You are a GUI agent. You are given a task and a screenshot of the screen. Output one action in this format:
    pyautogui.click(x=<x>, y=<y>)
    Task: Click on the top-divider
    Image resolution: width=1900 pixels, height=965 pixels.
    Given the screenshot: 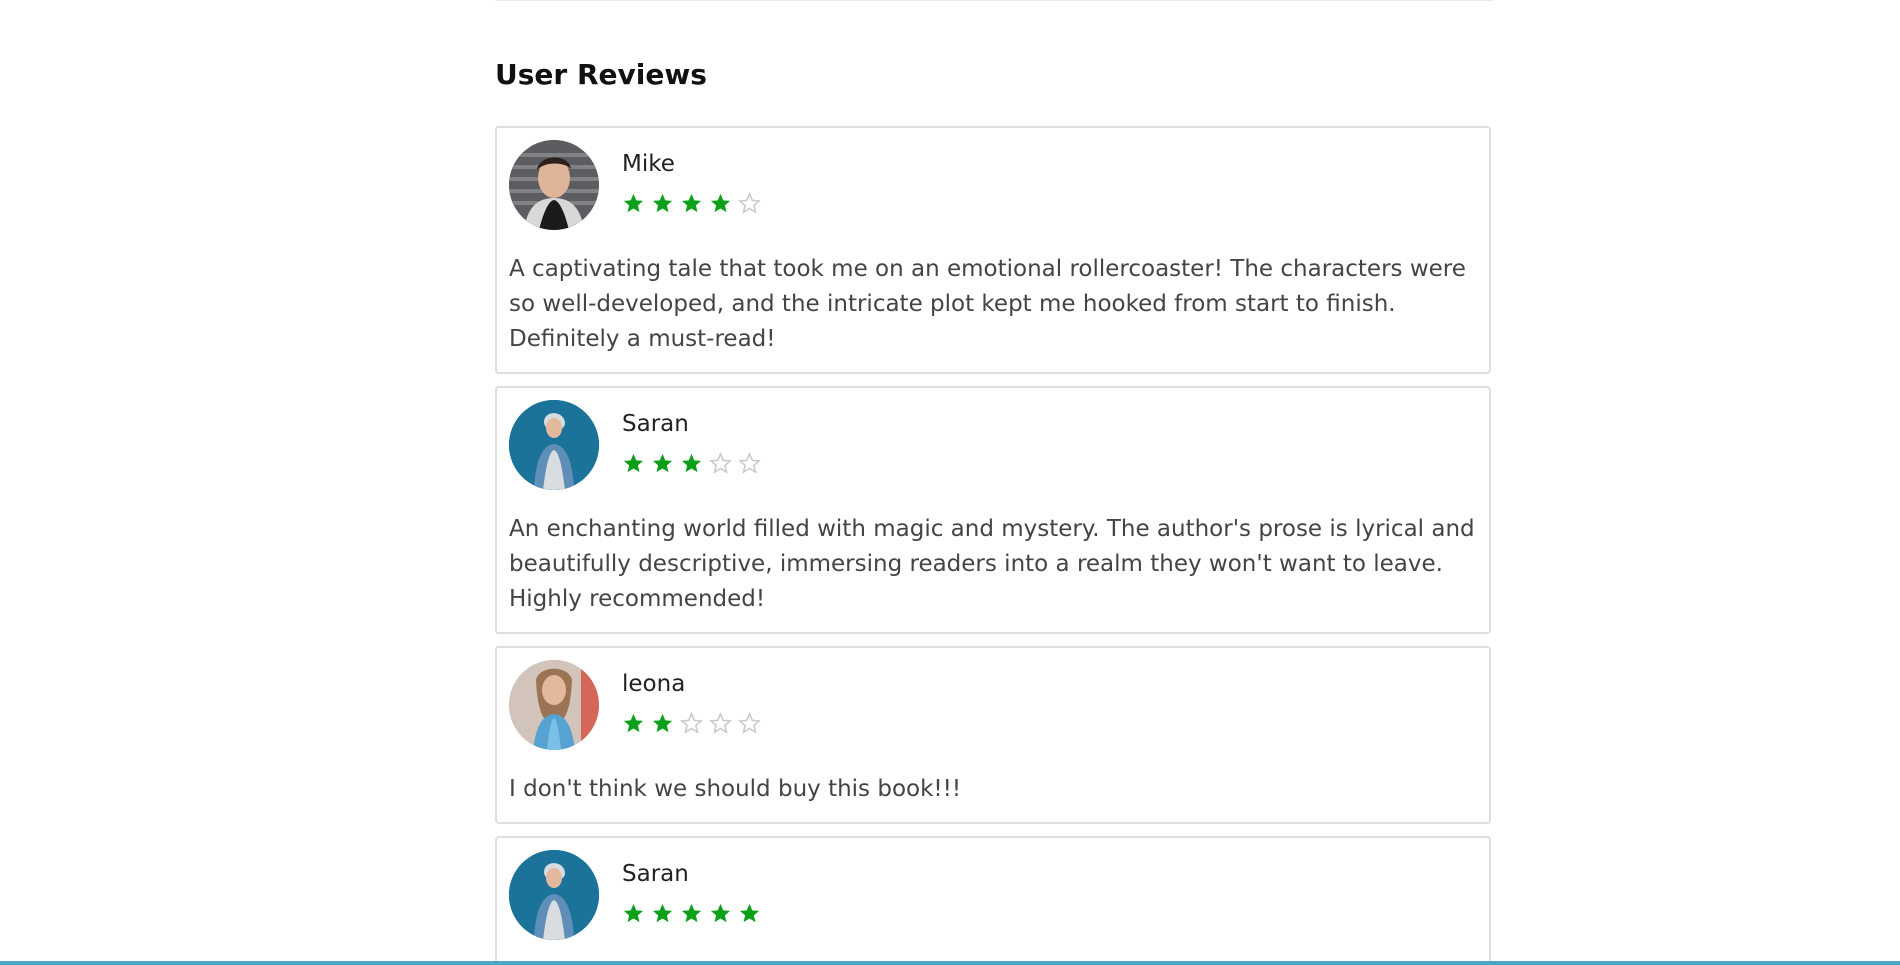 What is the action you would take?
    pyautogui.click(x=994, y=0)
    